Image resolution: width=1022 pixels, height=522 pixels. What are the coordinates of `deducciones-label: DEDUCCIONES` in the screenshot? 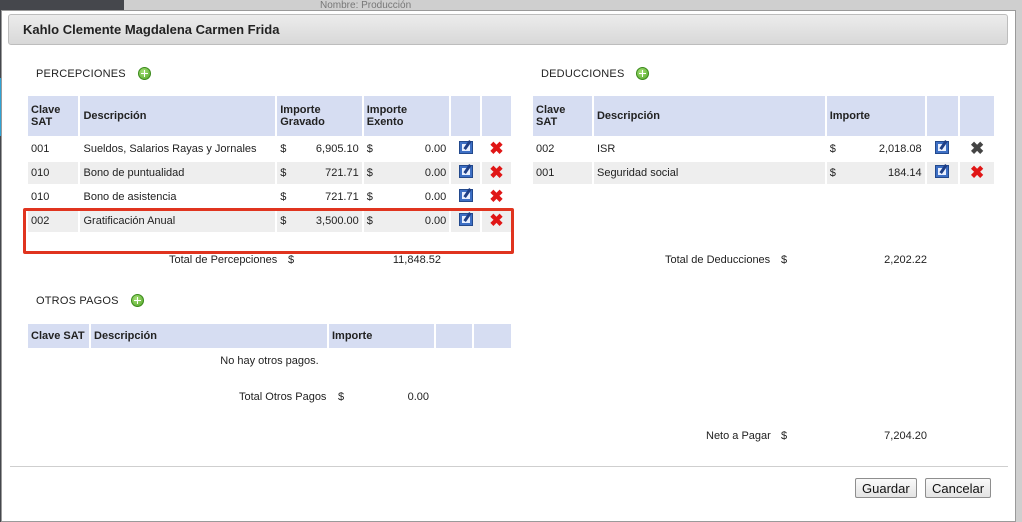 It's located at (583, 74).